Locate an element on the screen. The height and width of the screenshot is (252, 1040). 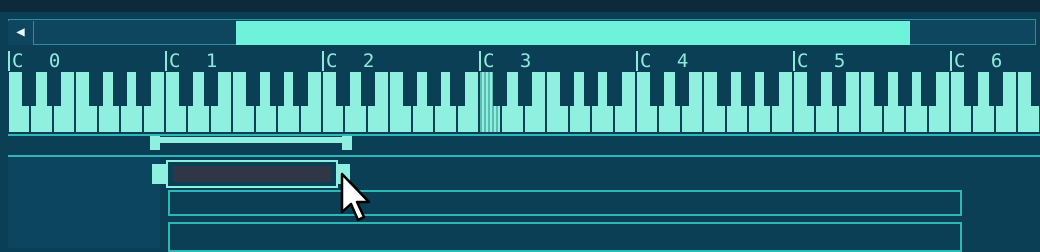
title-strip is located at coordinates (520, 6).